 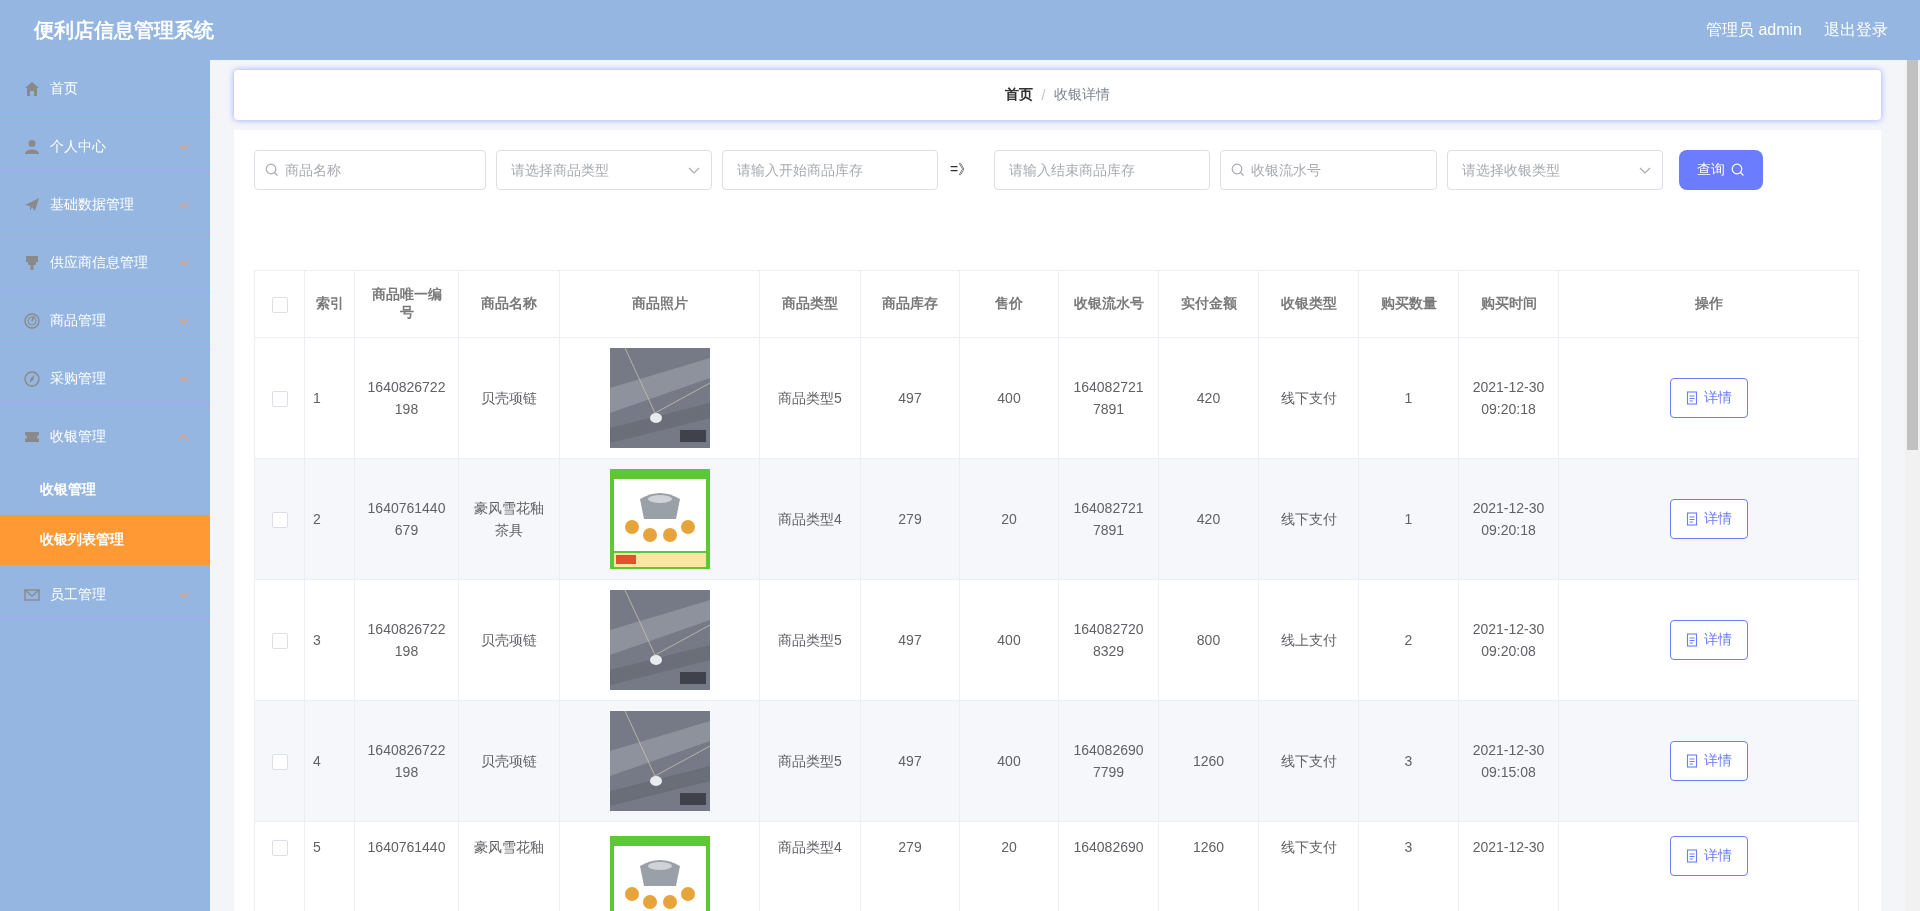 What do you see at coordinates (604, 170) in the screenshot?
I see `select-field: 请选择商品类型` at bounding box center [604, 170].